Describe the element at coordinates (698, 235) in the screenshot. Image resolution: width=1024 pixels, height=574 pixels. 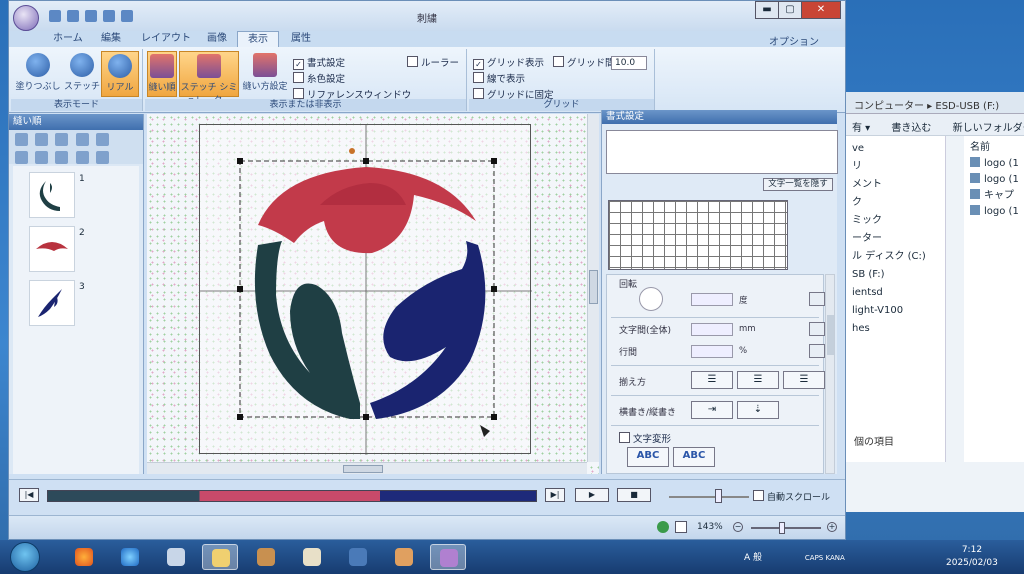
I see `character-grid` at that location.